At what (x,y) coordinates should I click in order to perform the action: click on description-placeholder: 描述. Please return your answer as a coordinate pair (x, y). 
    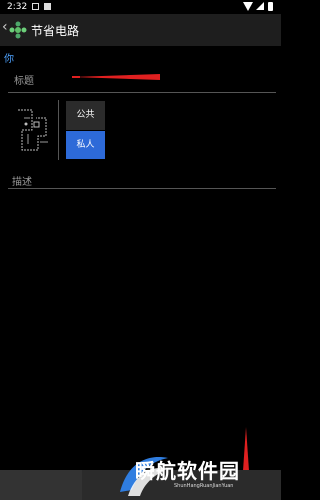
    Looking at the image, I should click on (22, 182).